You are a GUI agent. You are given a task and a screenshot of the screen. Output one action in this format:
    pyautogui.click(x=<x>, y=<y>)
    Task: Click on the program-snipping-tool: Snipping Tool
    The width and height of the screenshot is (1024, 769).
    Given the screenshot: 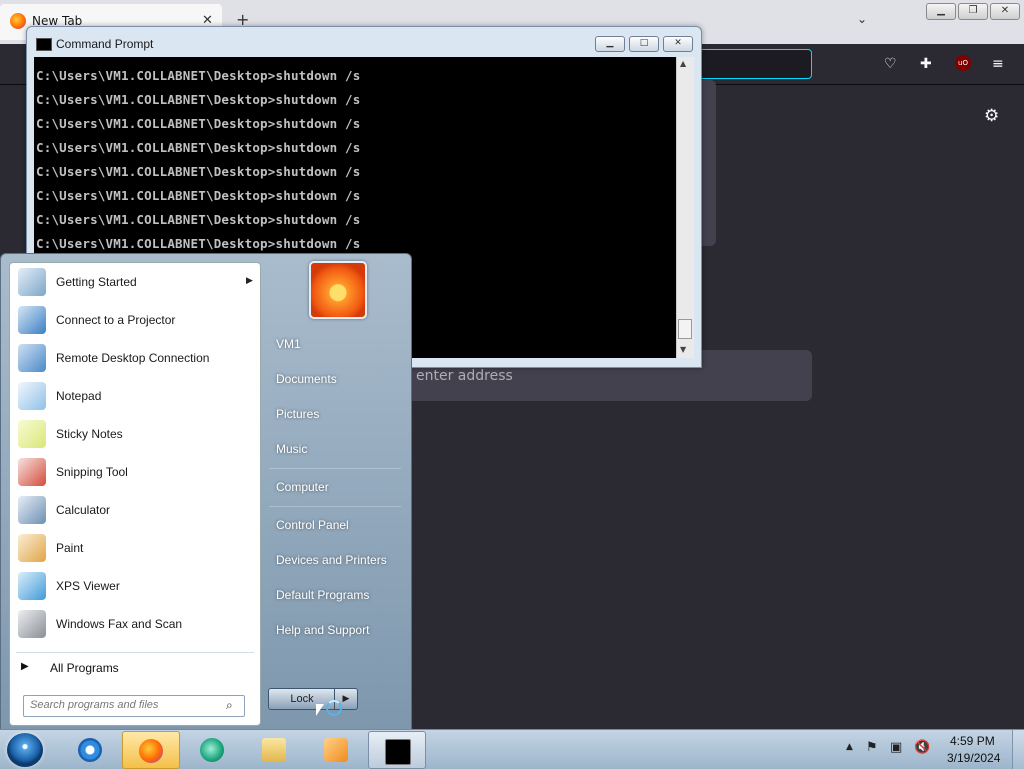 What is the action you would take?
    pyautogui.click(x=134, y=472)
    